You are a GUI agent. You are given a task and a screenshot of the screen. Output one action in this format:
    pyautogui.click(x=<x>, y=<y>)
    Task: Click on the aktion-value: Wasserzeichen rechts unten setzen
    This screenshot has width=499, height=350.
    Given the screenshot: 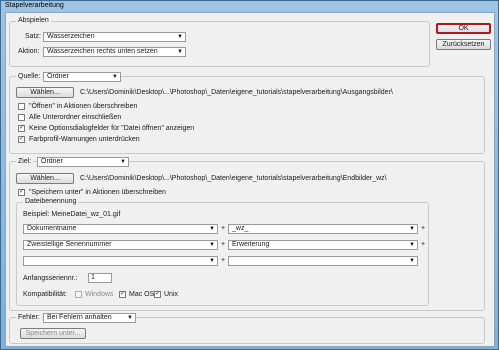 What is the action you would take?
    pyautogui.click(x=102, y=51)
    